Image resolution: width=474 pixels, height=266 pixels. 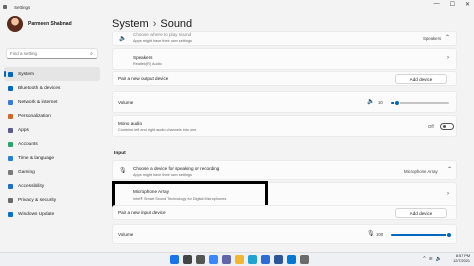 I want to click on chat-icon, so click(x=226, y=259).